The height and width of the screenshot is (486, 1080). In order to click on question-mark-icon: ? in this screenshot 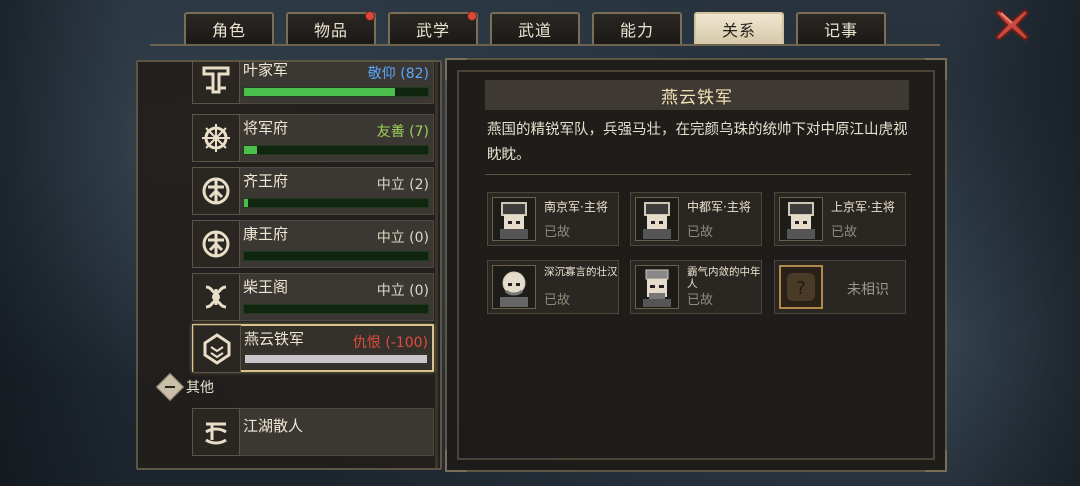, I will do `click(801, 287)`.